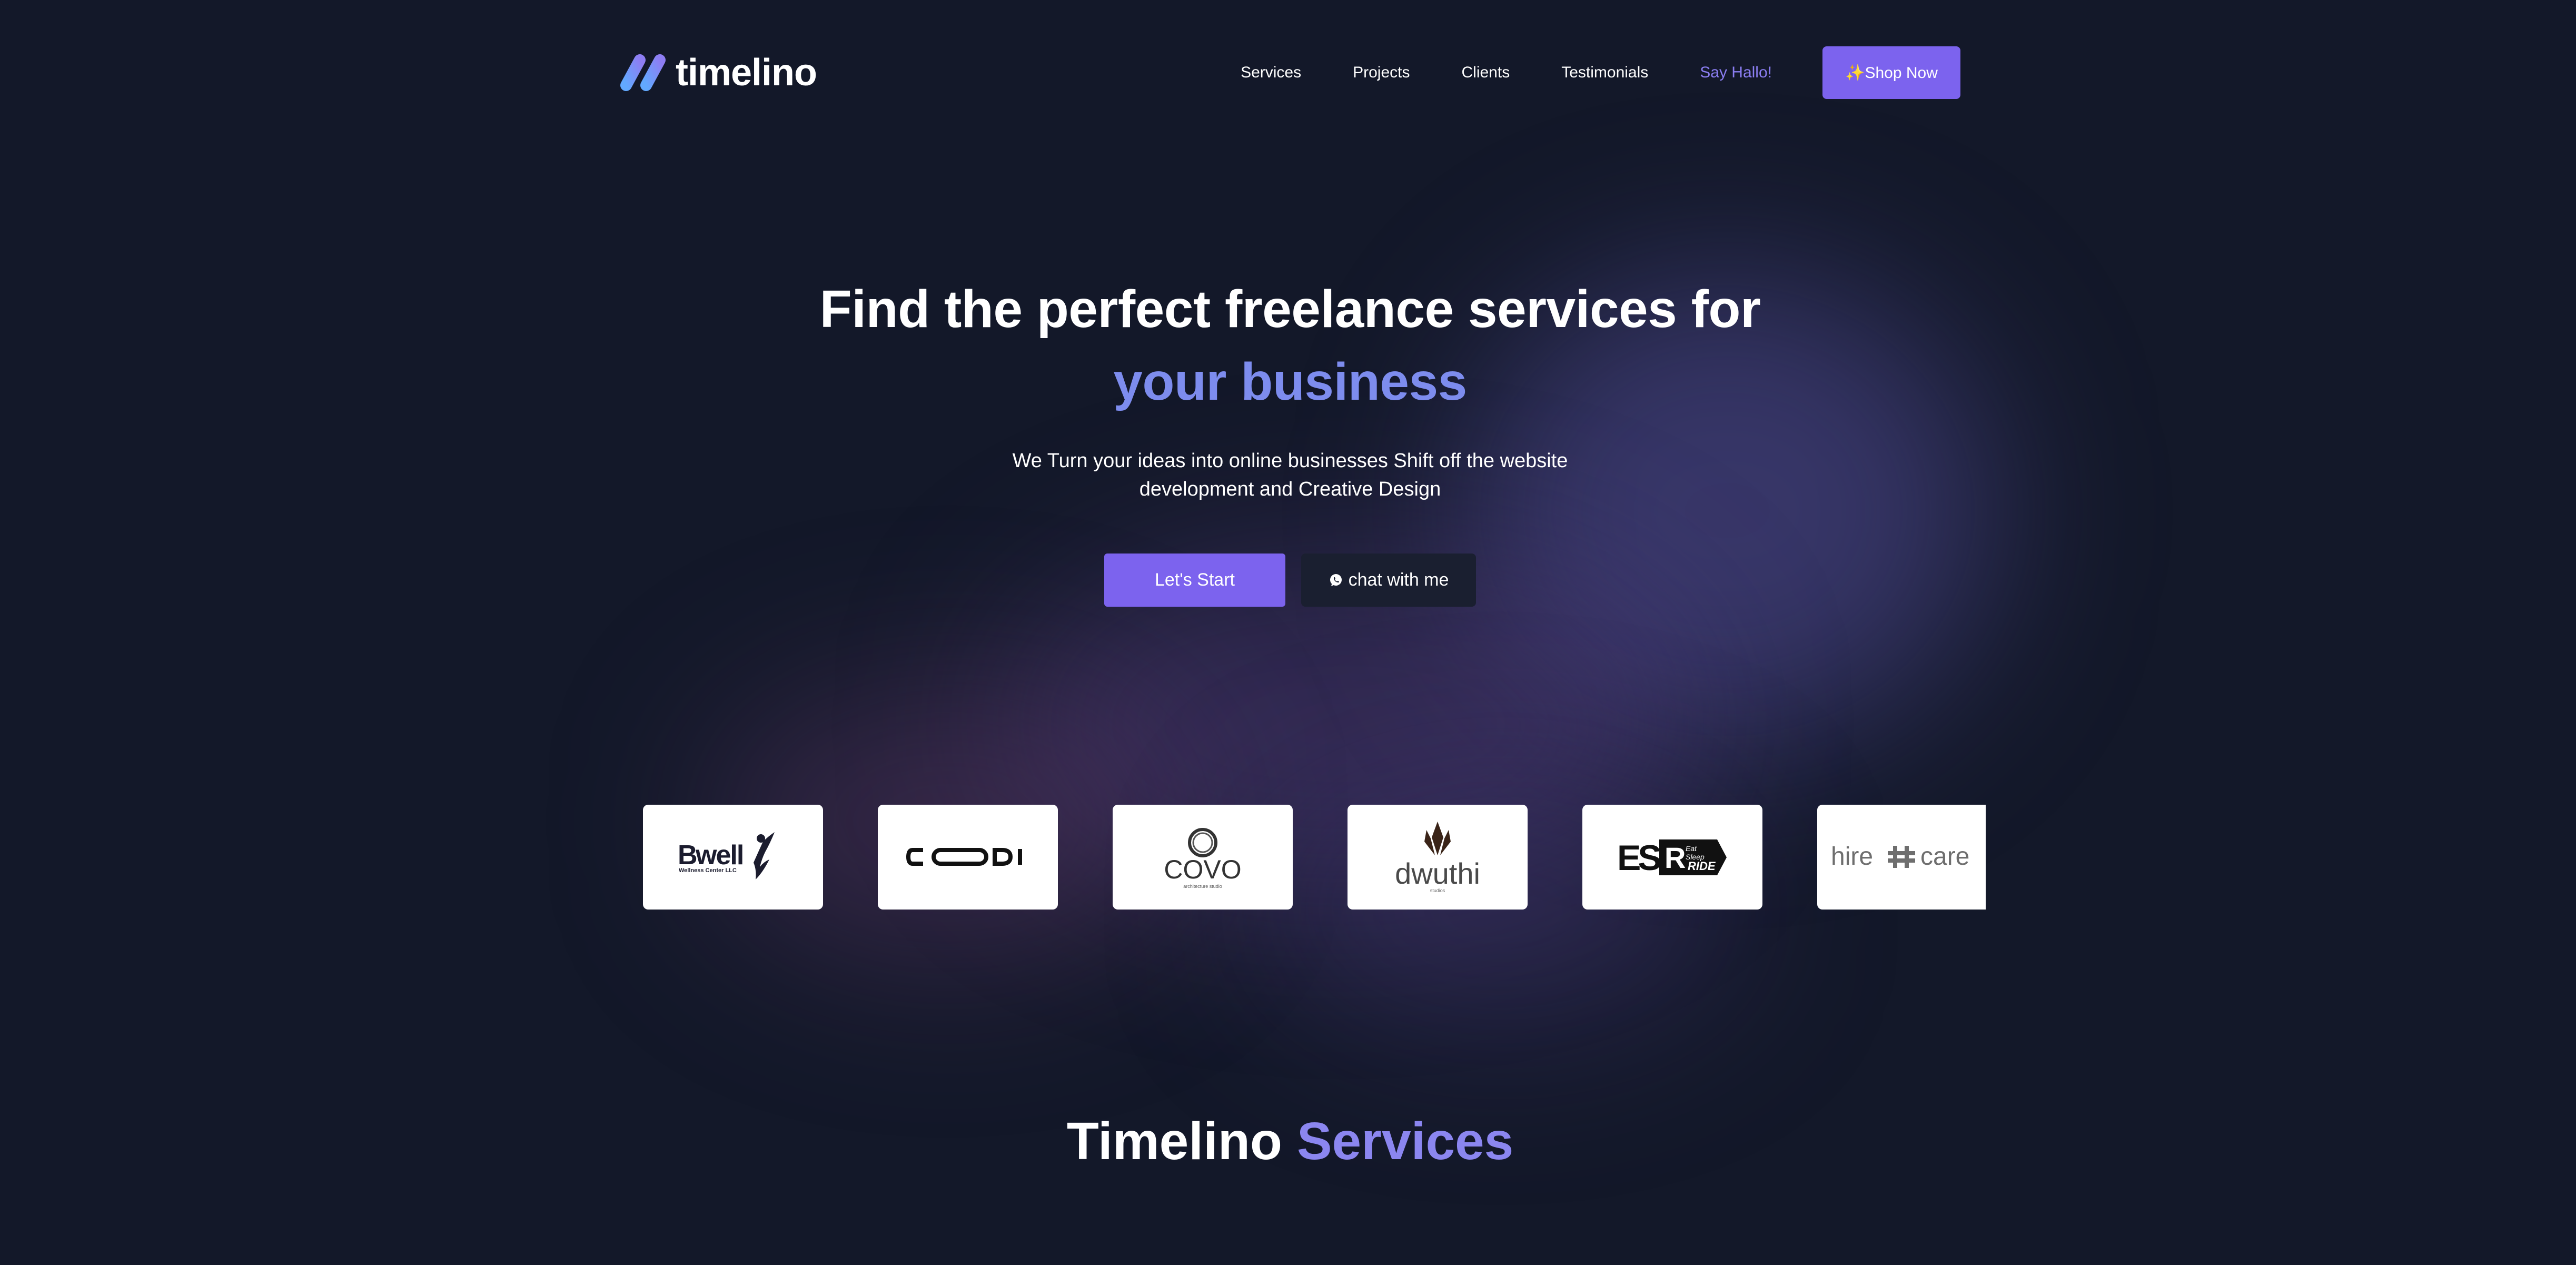 Image resolution: width=2576 pixels, height=1265 pixels. I want to click on esr-logo-icon: ES R Eat Sleep RIDE, so click(1672, 858).